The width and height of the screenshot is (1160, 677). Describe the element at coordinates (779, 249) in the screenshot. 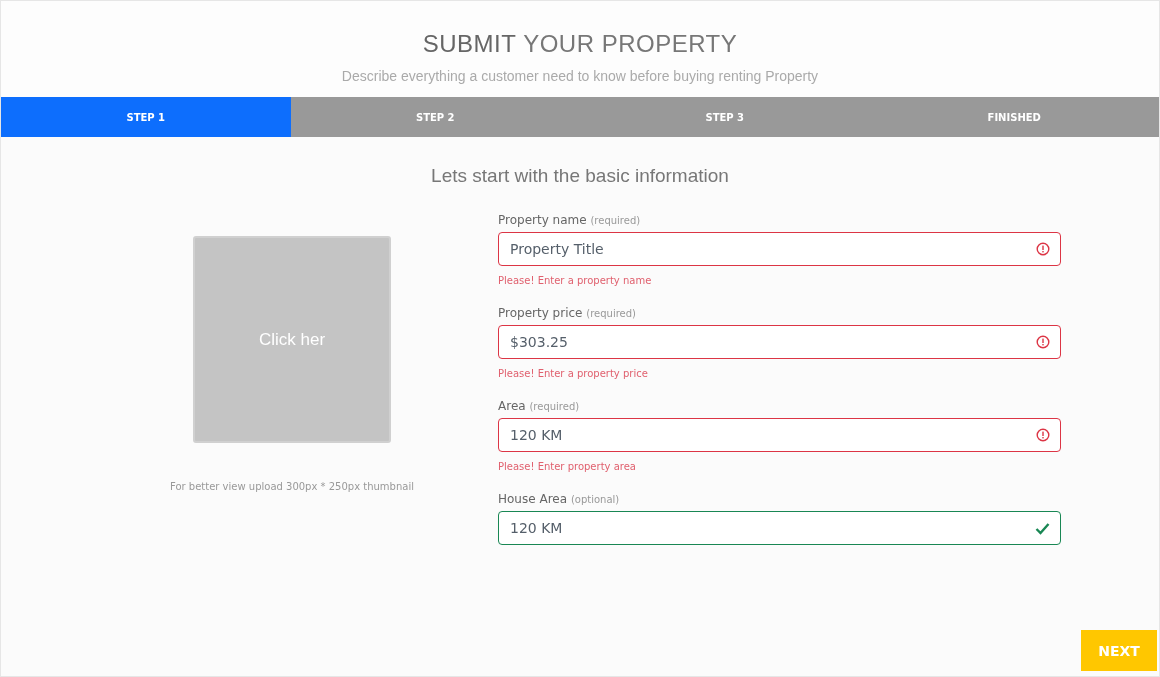

I see `input-field: Property Title` at that location.